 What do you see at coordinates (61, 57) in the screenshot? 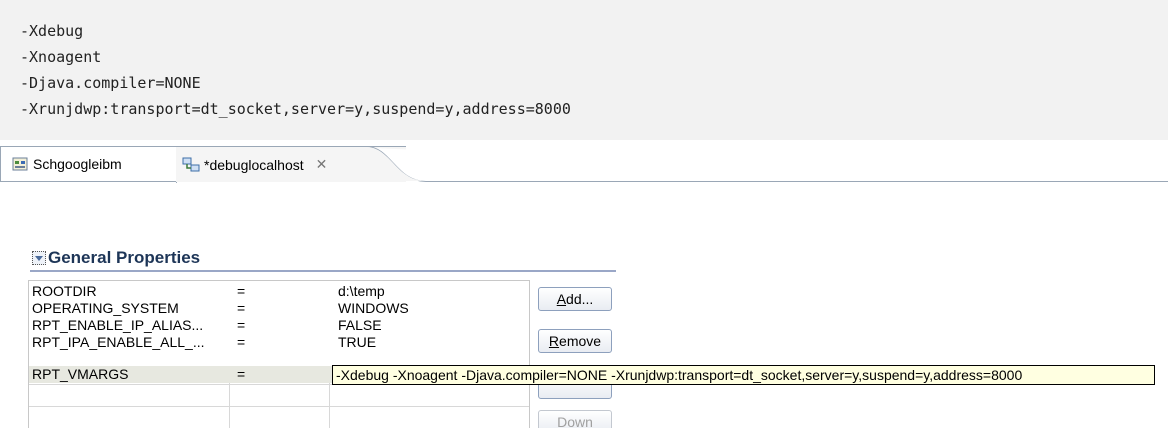
I see `code-line: -Xnoagent` at bounding box center [61, 57].